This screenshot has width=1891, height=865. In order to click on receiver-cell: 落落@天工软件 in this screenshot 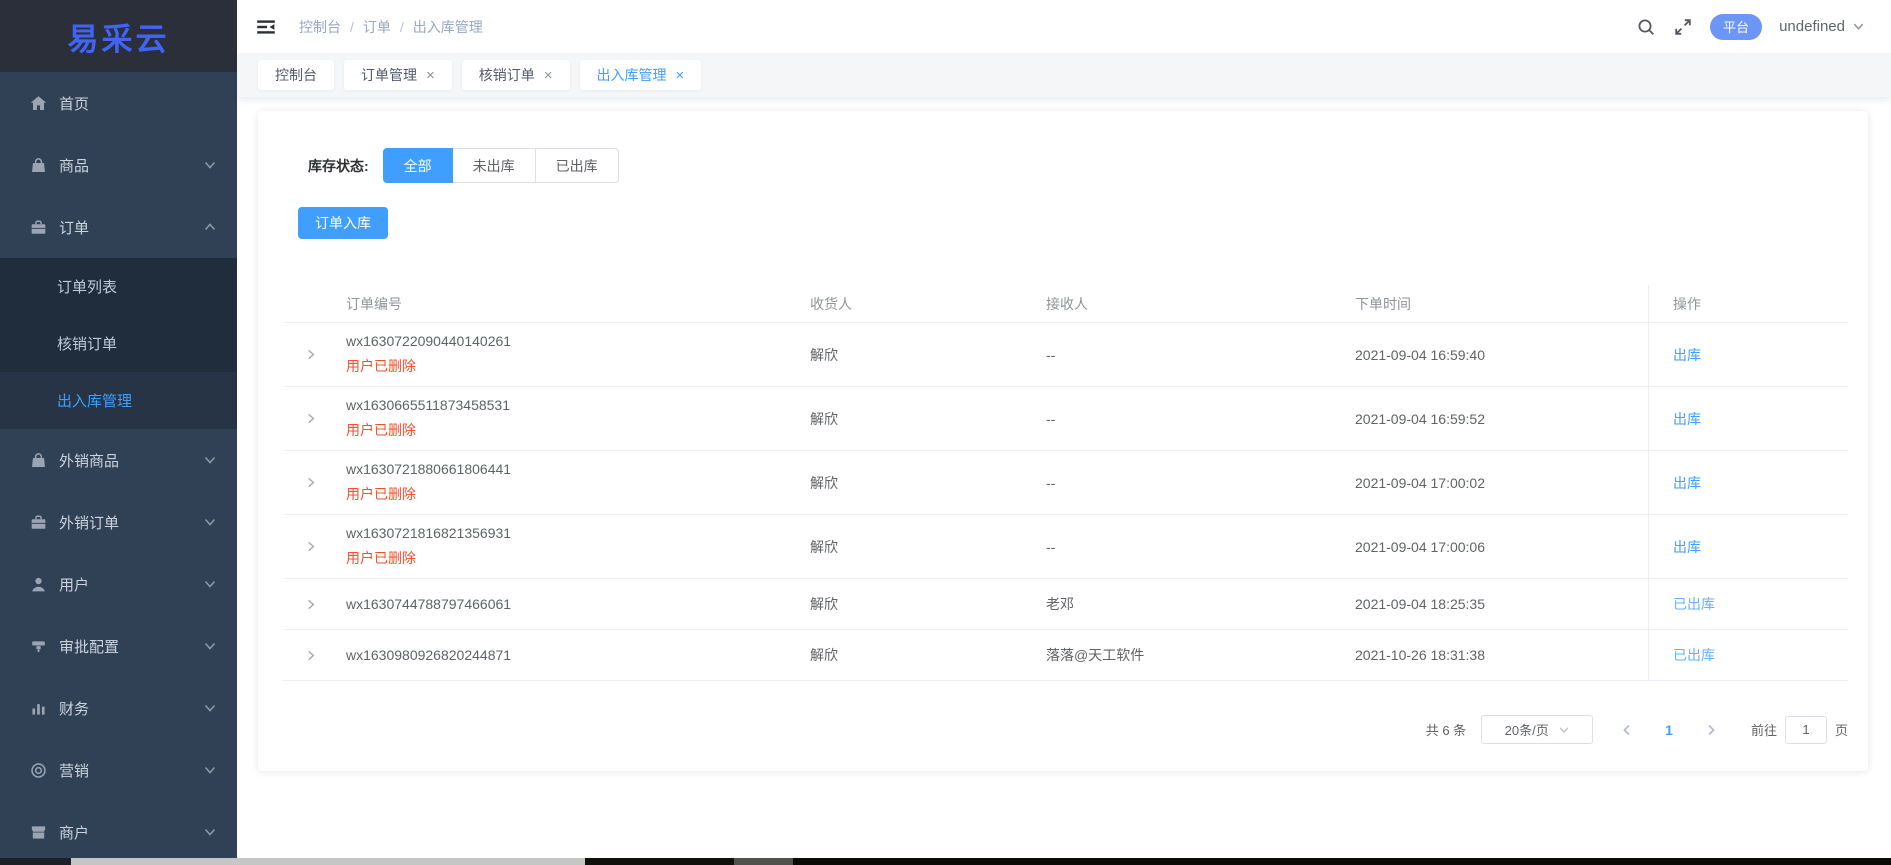, I will do `click(1095, 655)`.